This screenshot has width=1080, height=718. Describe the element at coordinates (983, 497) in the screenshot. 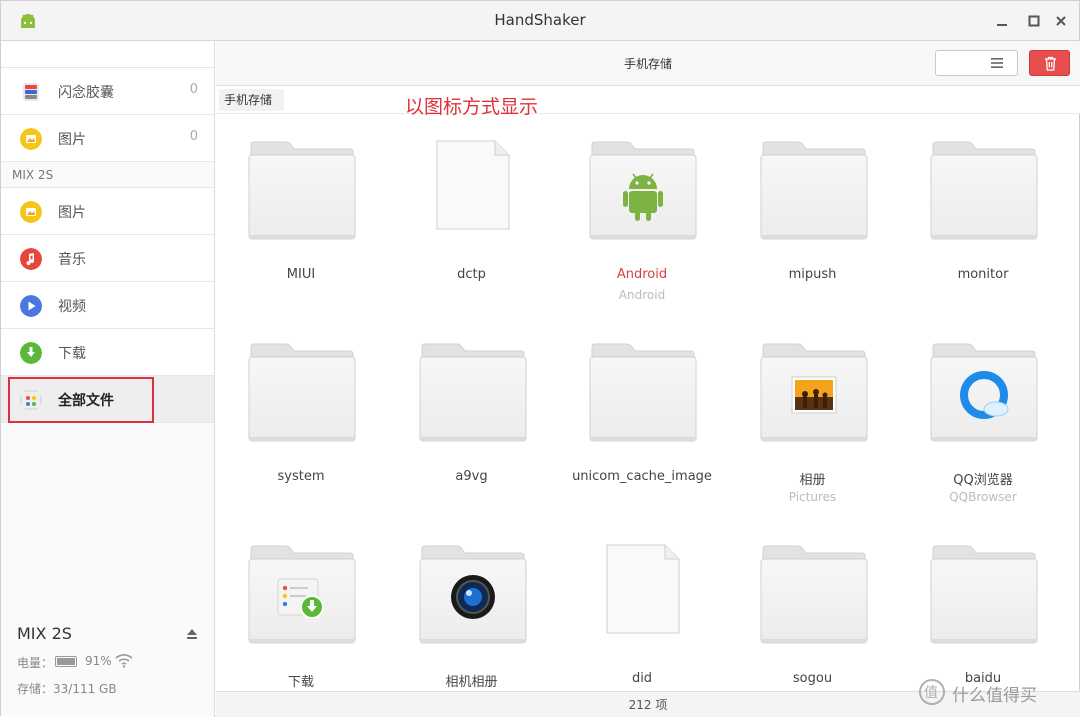

I see `item-subtitle: QQBrowser` at that location.